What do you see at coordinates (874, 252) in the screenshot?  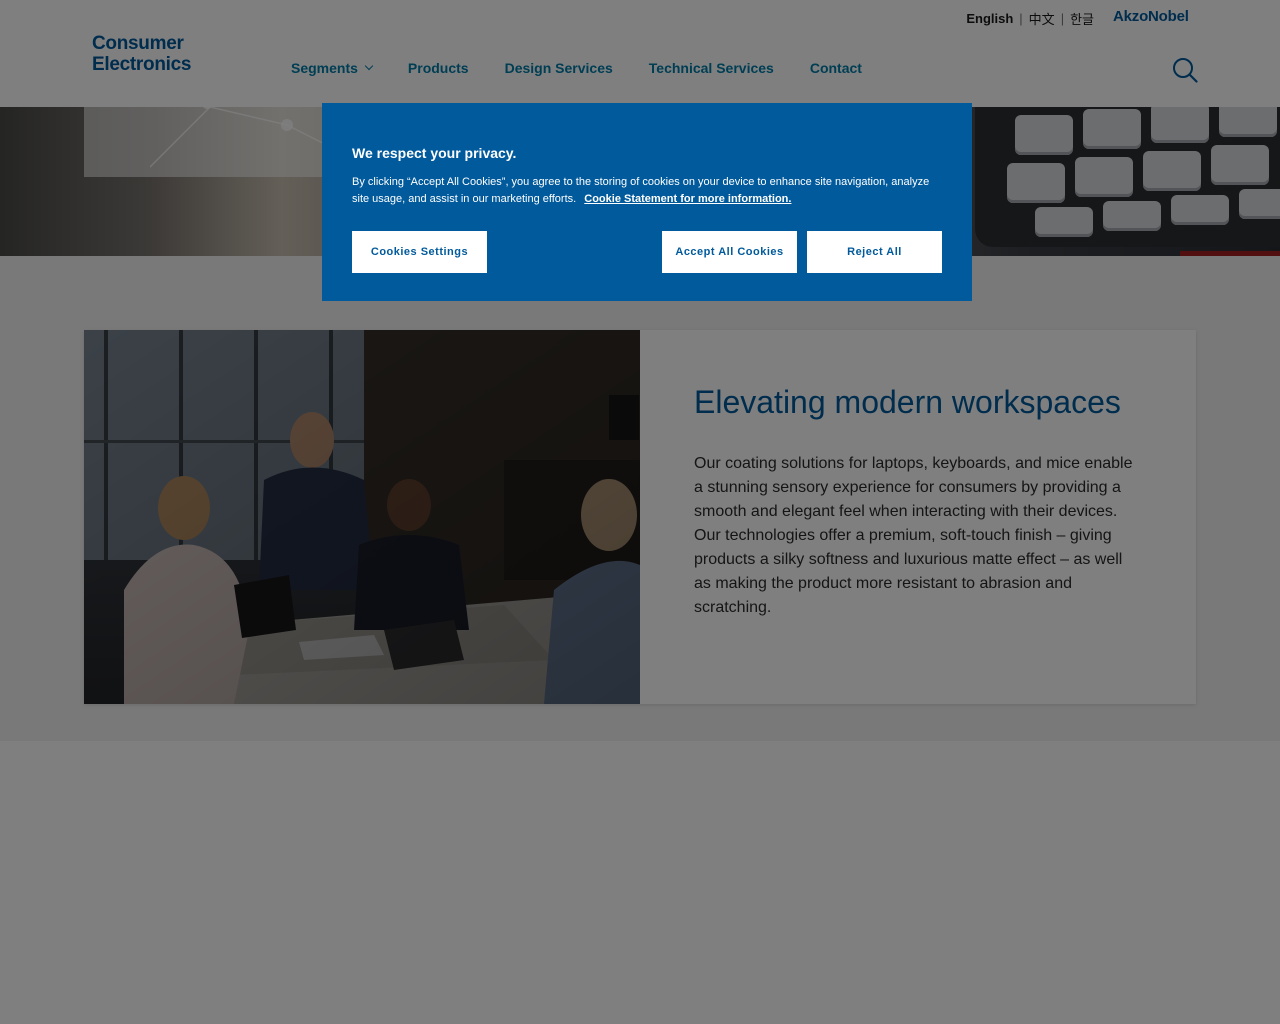 I see `reject-all-button: Reject All` at bounding box center [874, 252].